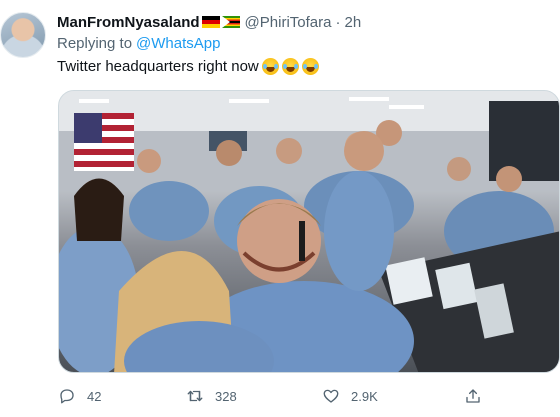 Image resolution: width=560 pixels, height=417 pixels. I want to click on share-icon, so click(473, 396).